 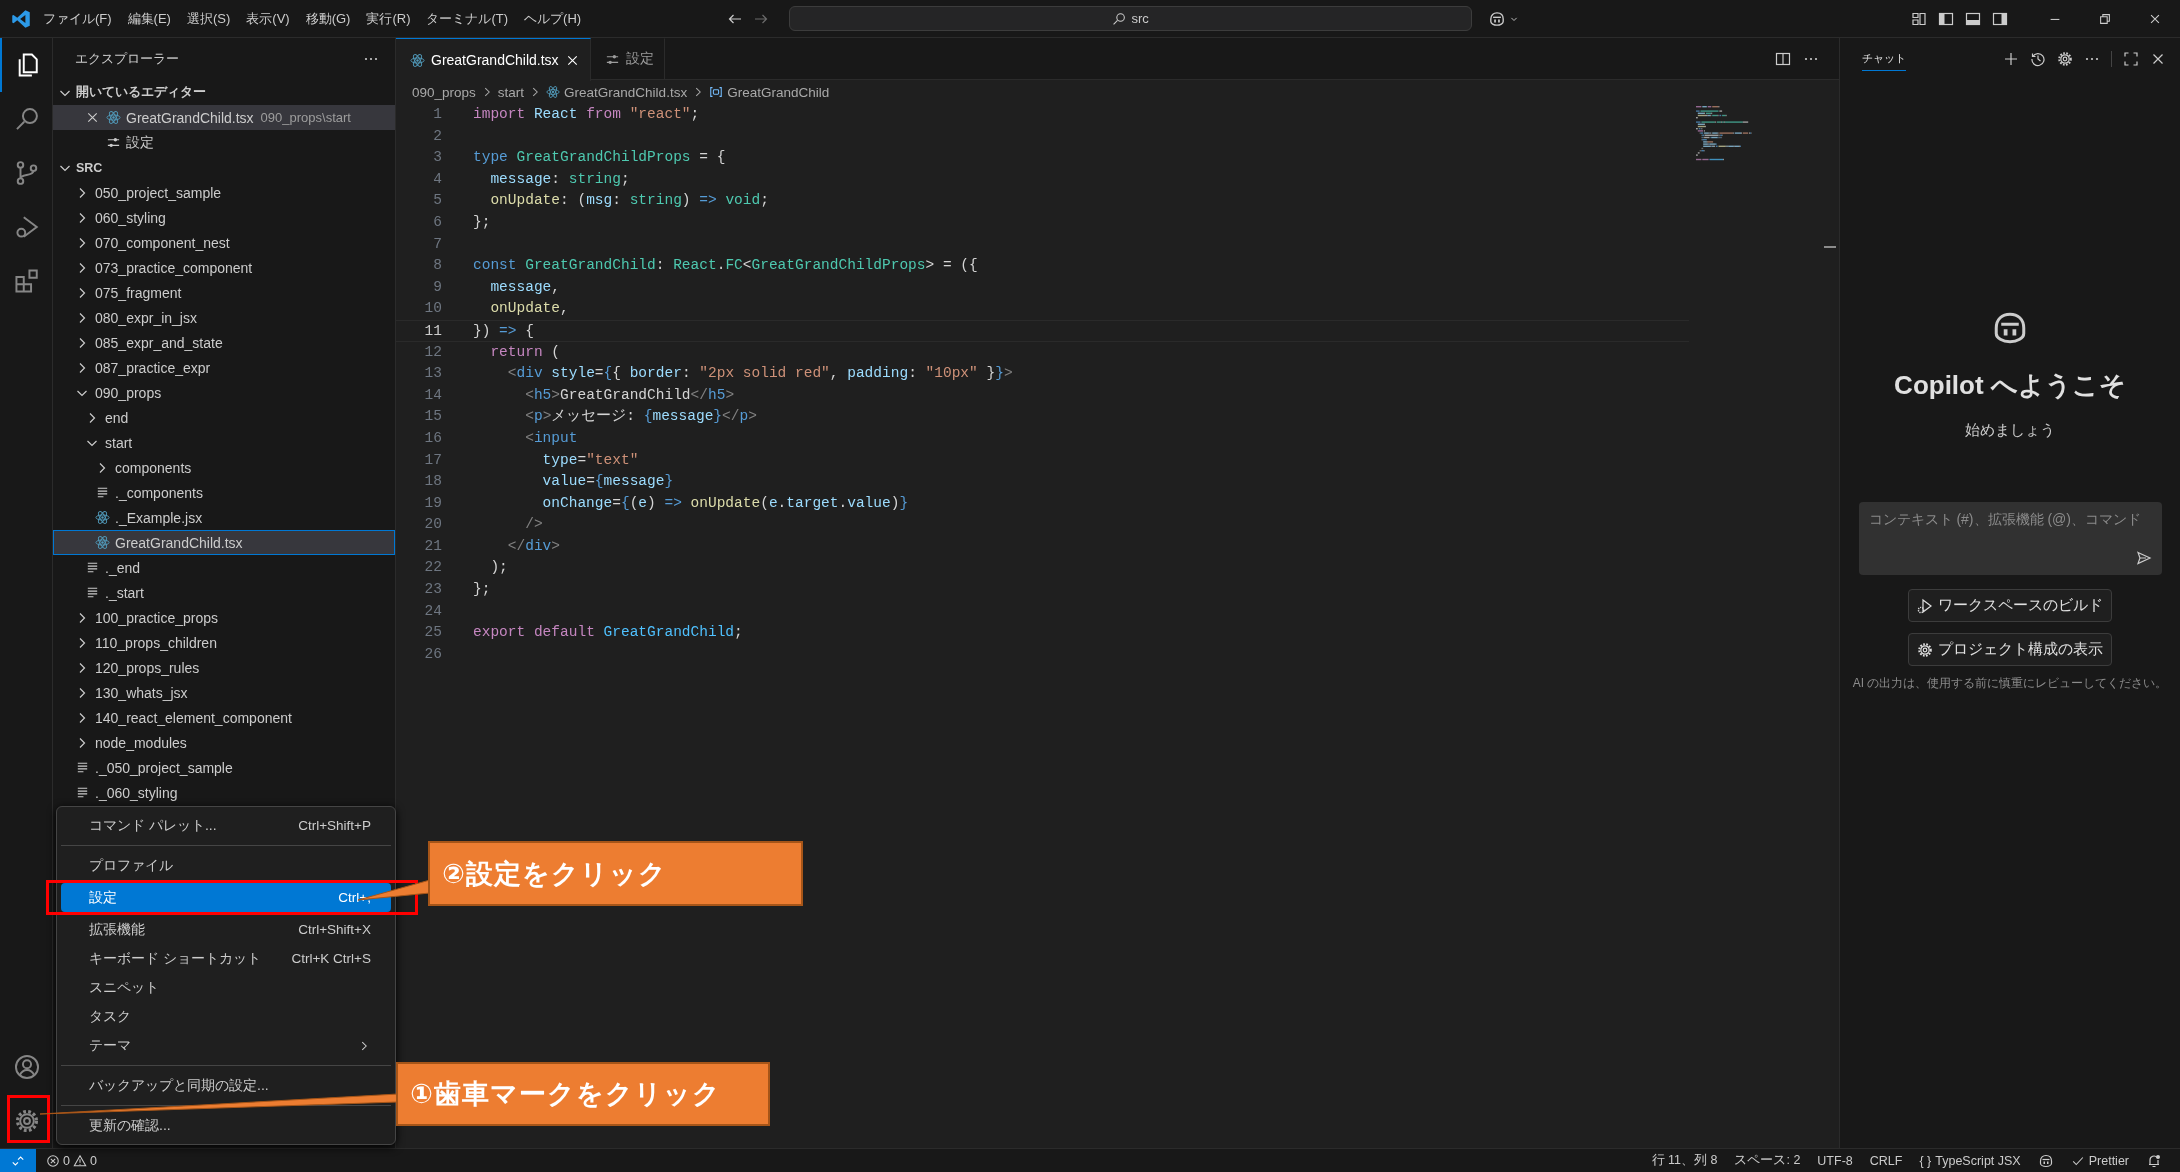 What do you see at coordinates (1884, 59) in the screenshot?
I see `panel-tab: チャット` at bounding box center [1884, 59].